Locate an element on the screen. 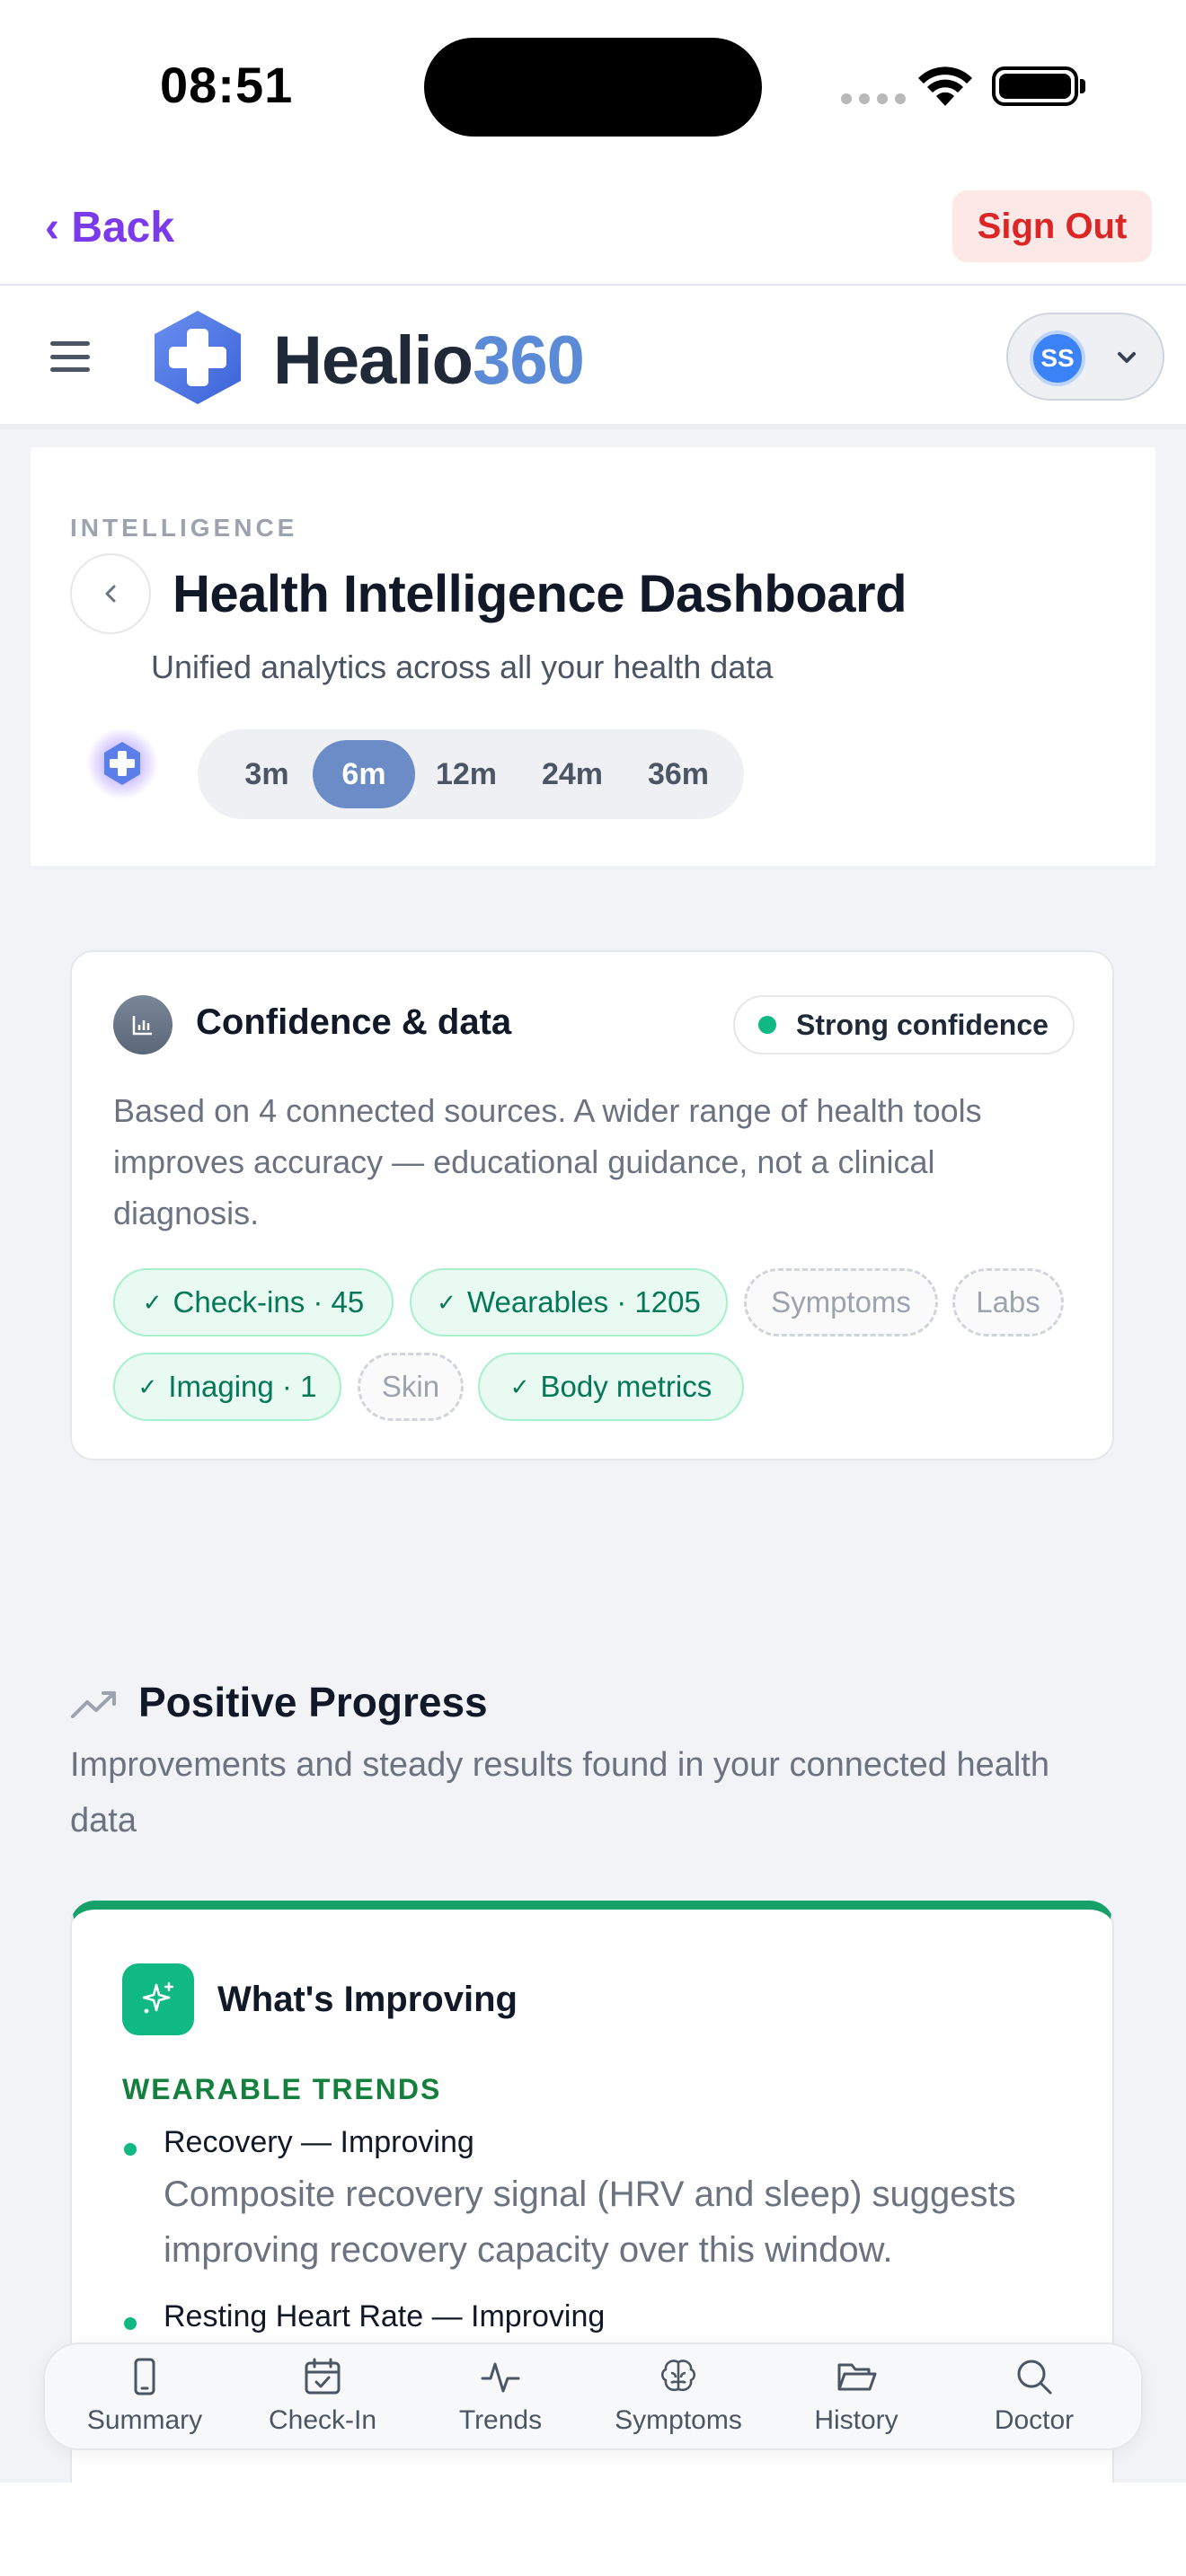  source-chip-skin: Skin is located at coordinates (411, 1387).